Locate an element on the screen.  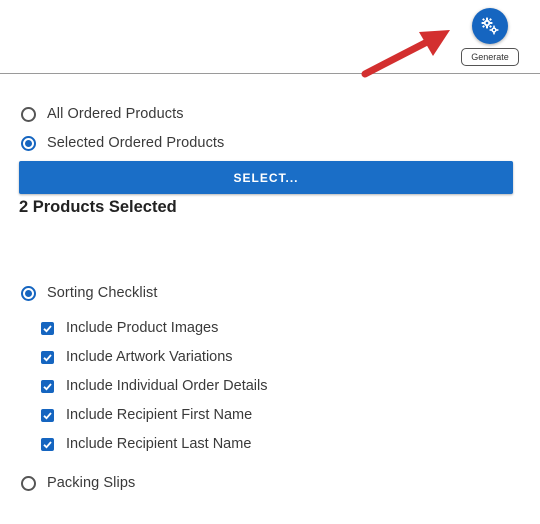
checkbox-include-product-images: Include Product Images is located at coordinates (129, 328).